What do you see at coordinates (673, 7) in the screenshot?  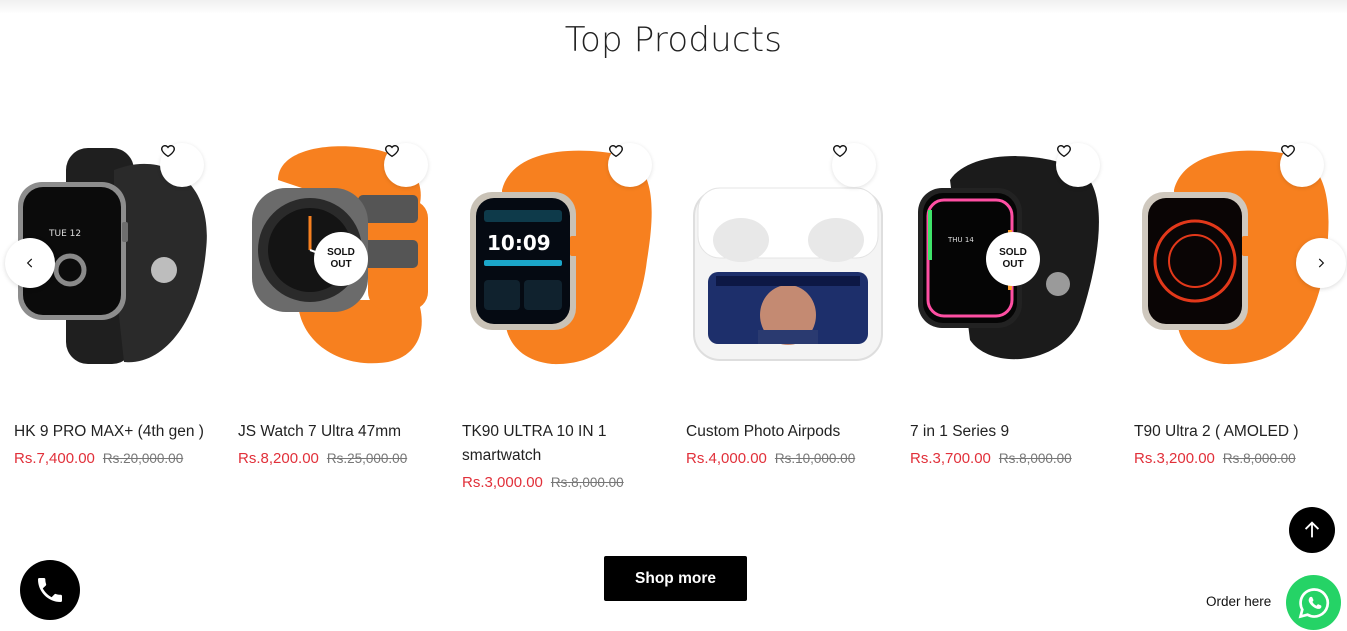 I see `header-shadow` at bounding box center [673, 7].